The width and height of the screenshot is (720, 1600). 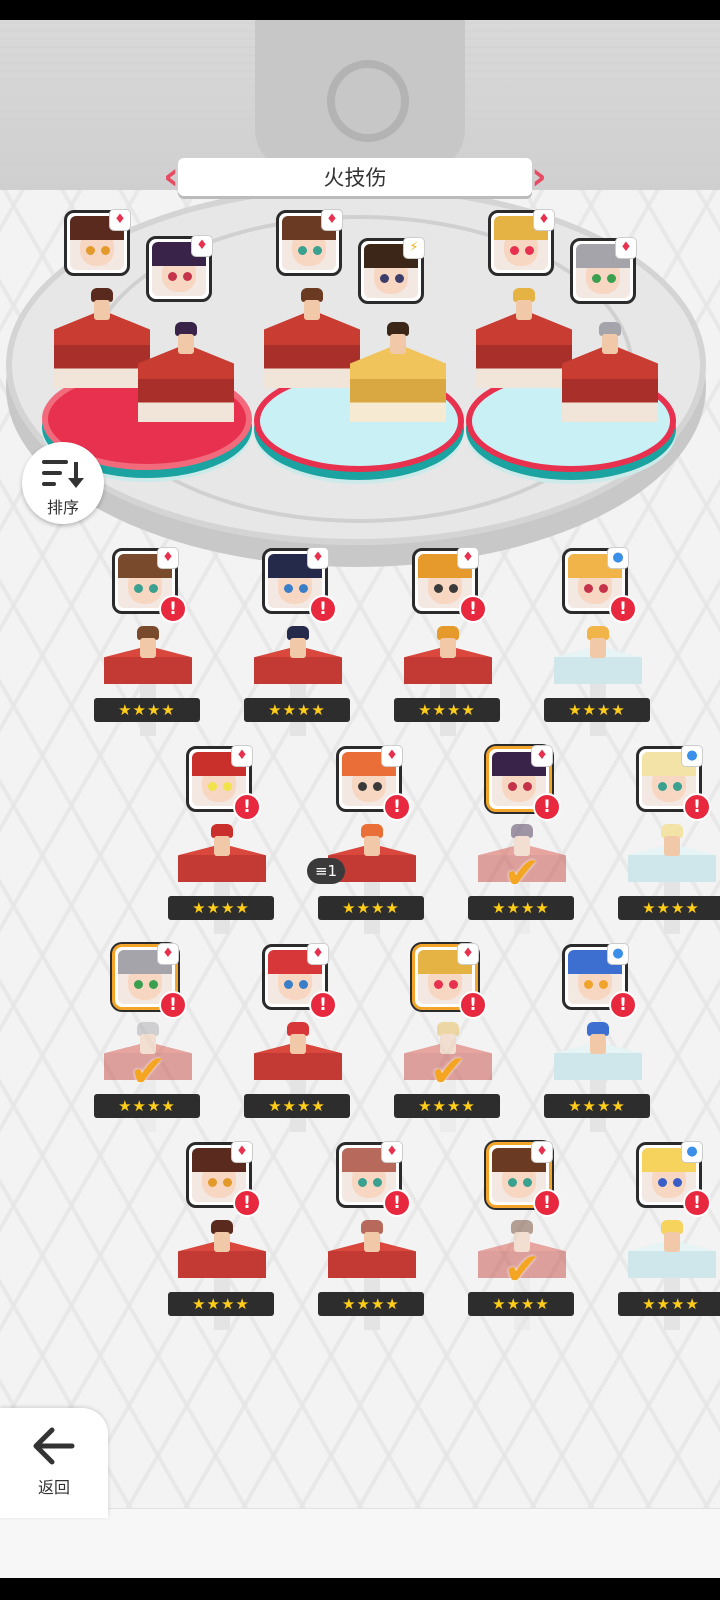 What do you see at coordinates (53, 1487) in the screenshot?
I see `back-label: 返回` at bounding box center [53, 1487].